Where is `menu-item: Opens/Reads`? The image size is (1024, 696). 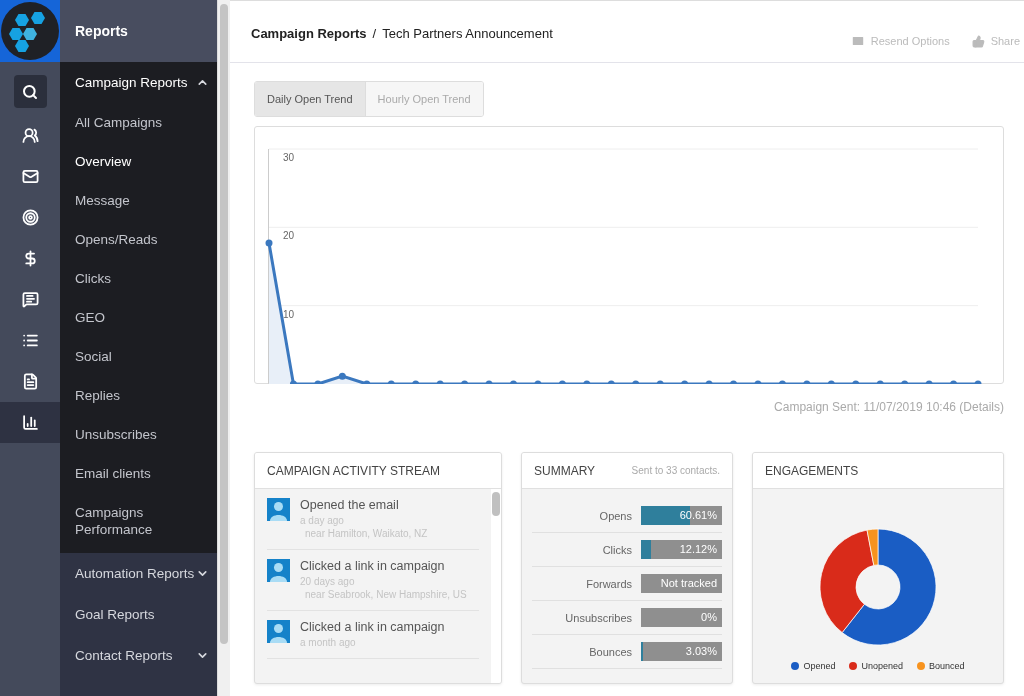
menu-item: Opens/Reads is located at coordinates (138, 239).